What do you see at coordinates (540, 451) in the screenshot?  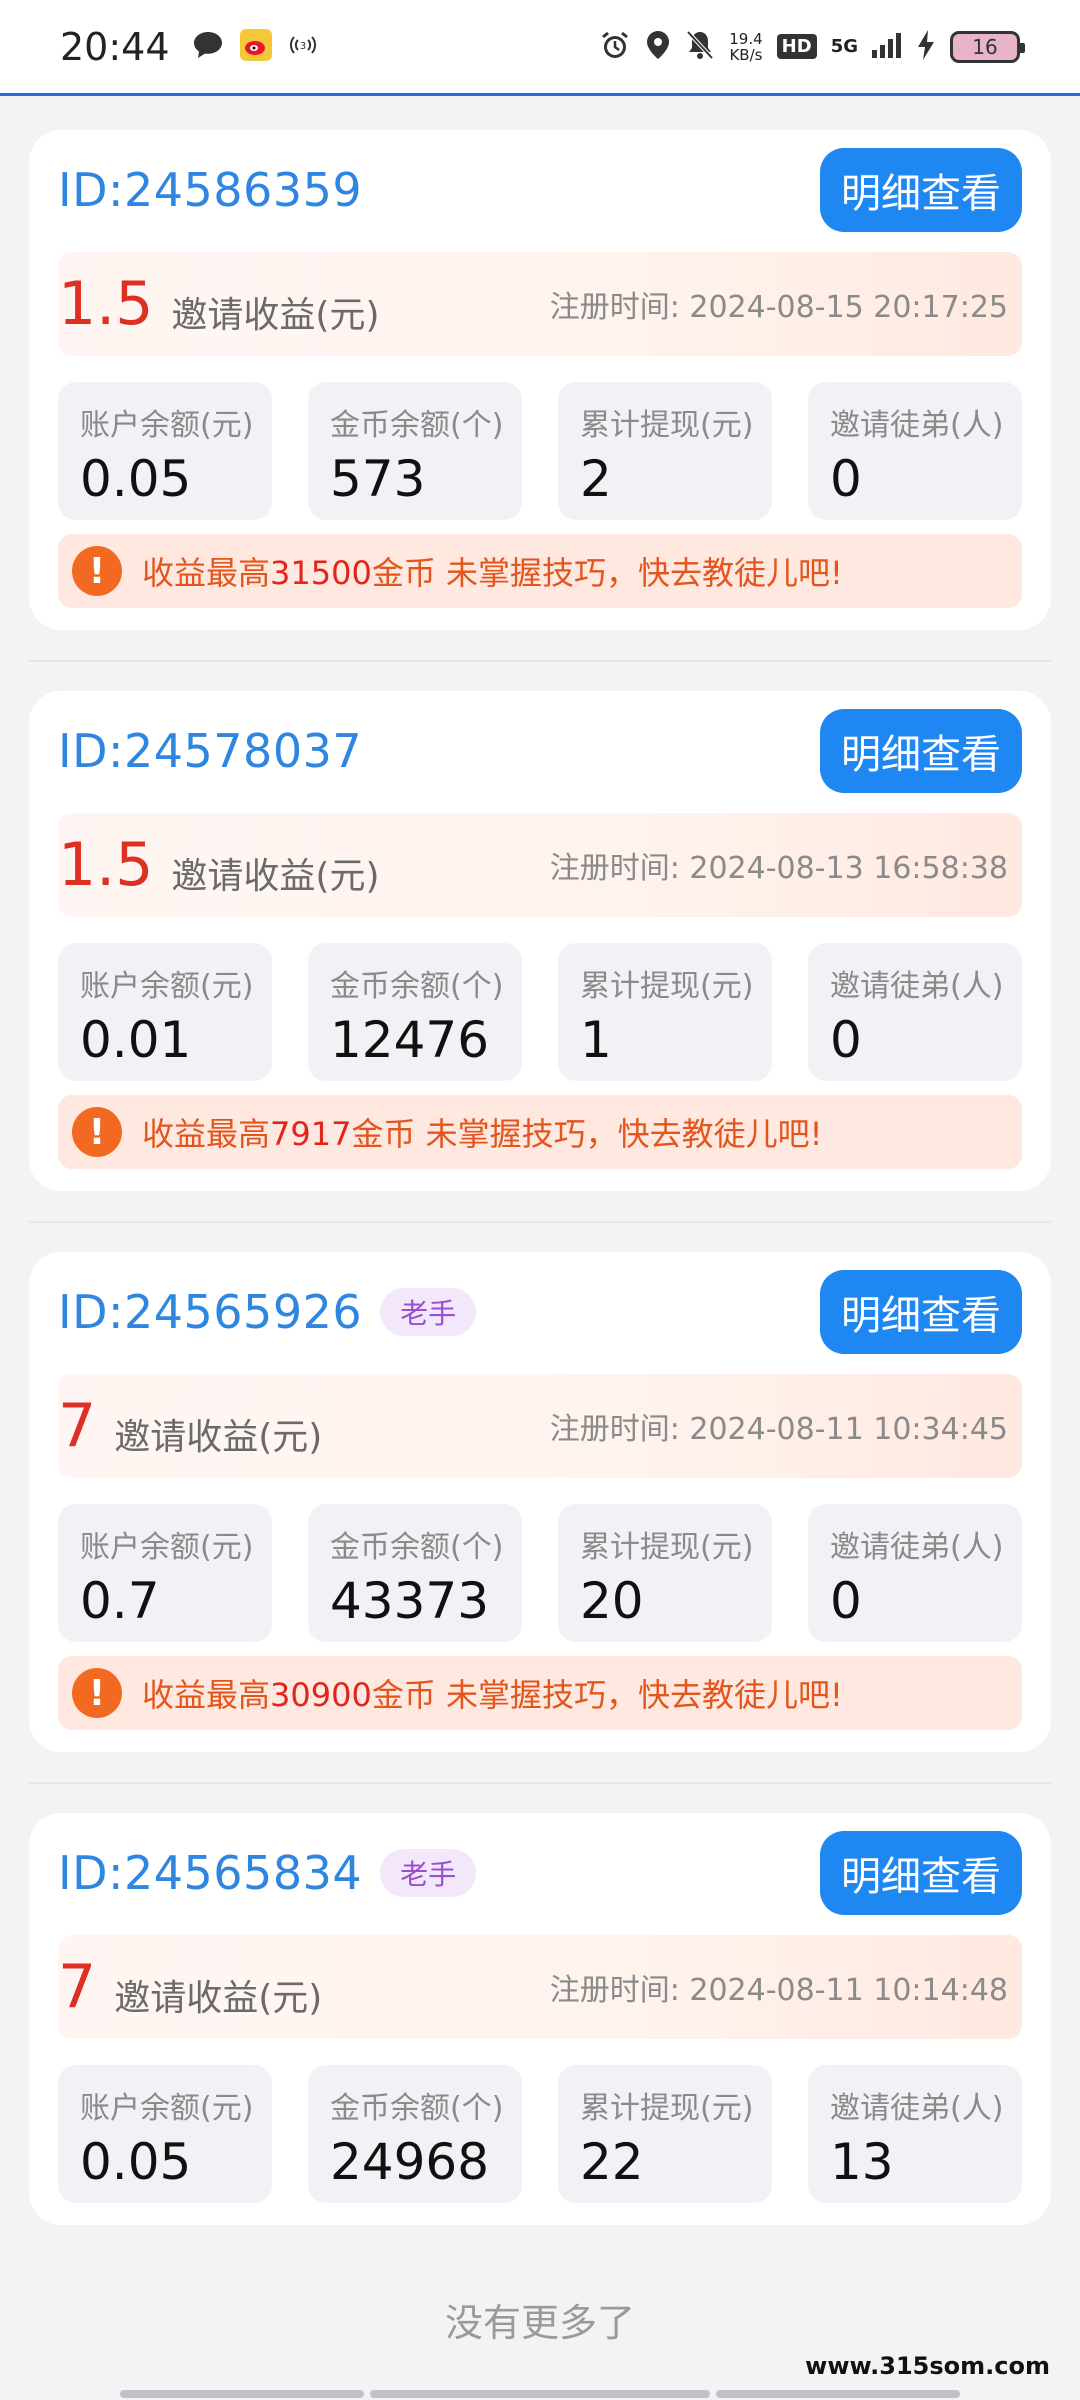 I see `stats-grid: 账户余额(元) 0.05 金币余额(个) 573 累计提现(元) 2 邀请徒弟(人) 0` at bounding box center [540, 451].